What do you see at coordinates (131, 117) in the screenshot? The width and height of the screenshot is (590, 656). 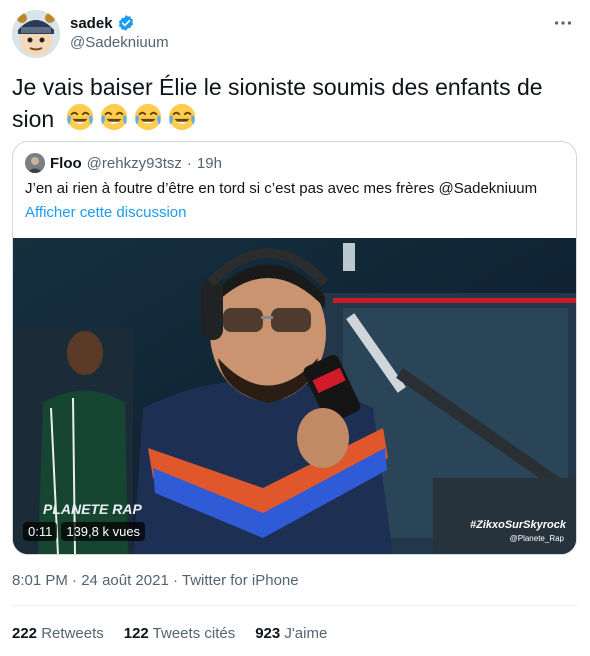 I see `emoji-row` at bounding box center [131, 117].